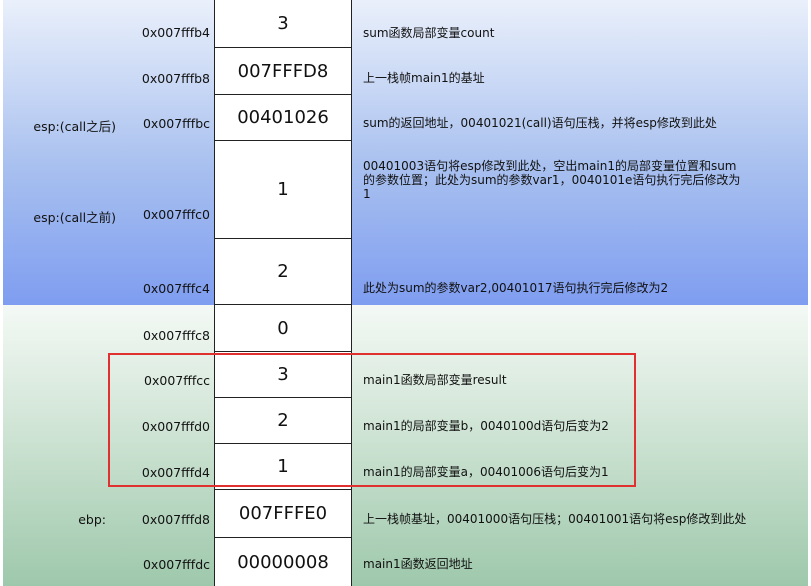  I want to click on stack-cell: 00401026, so click(283, 118).